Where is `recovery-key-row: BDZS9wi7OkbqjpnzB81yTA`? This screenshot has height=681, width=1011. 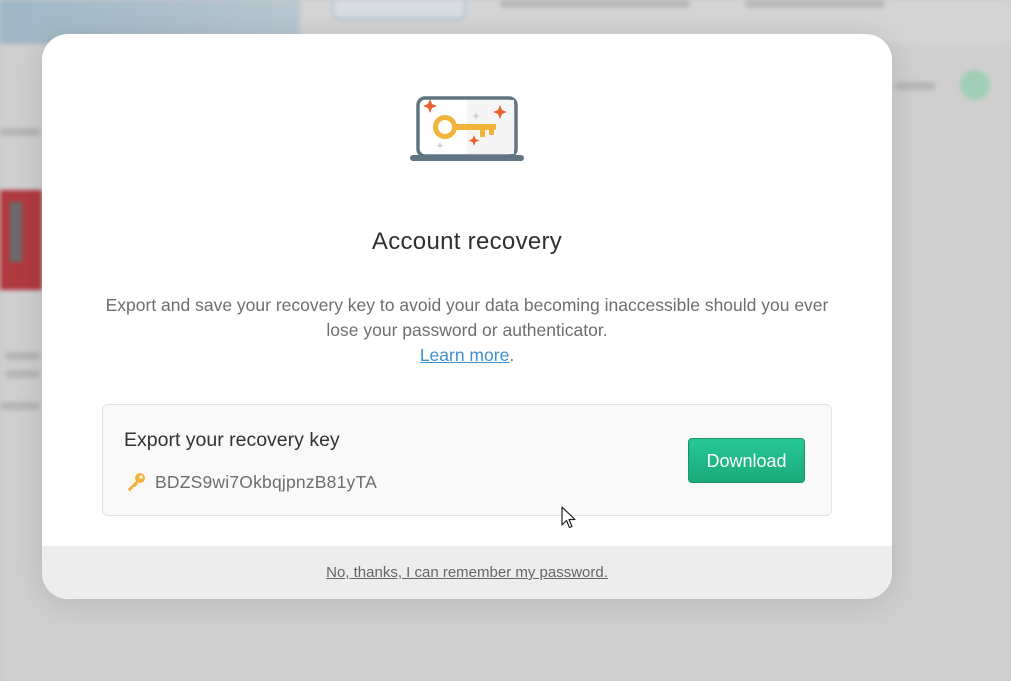
recovery-key-row: BDZS9wi7OkbqjpnzB81yTA is located at coordinates (251, 482).